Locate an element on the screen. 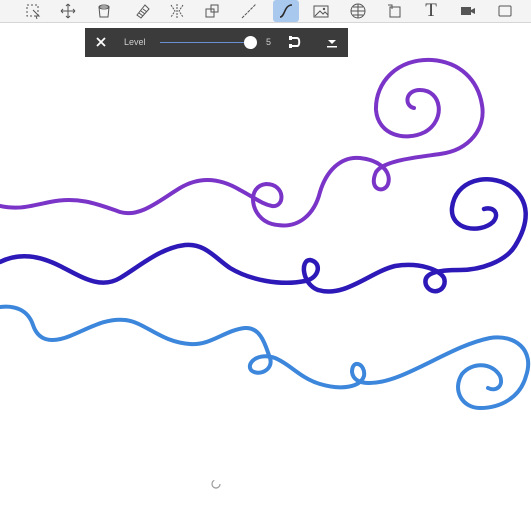 The height and width of the screenshot is (531, 531). undo-icon is located at coordinates (295, 42).